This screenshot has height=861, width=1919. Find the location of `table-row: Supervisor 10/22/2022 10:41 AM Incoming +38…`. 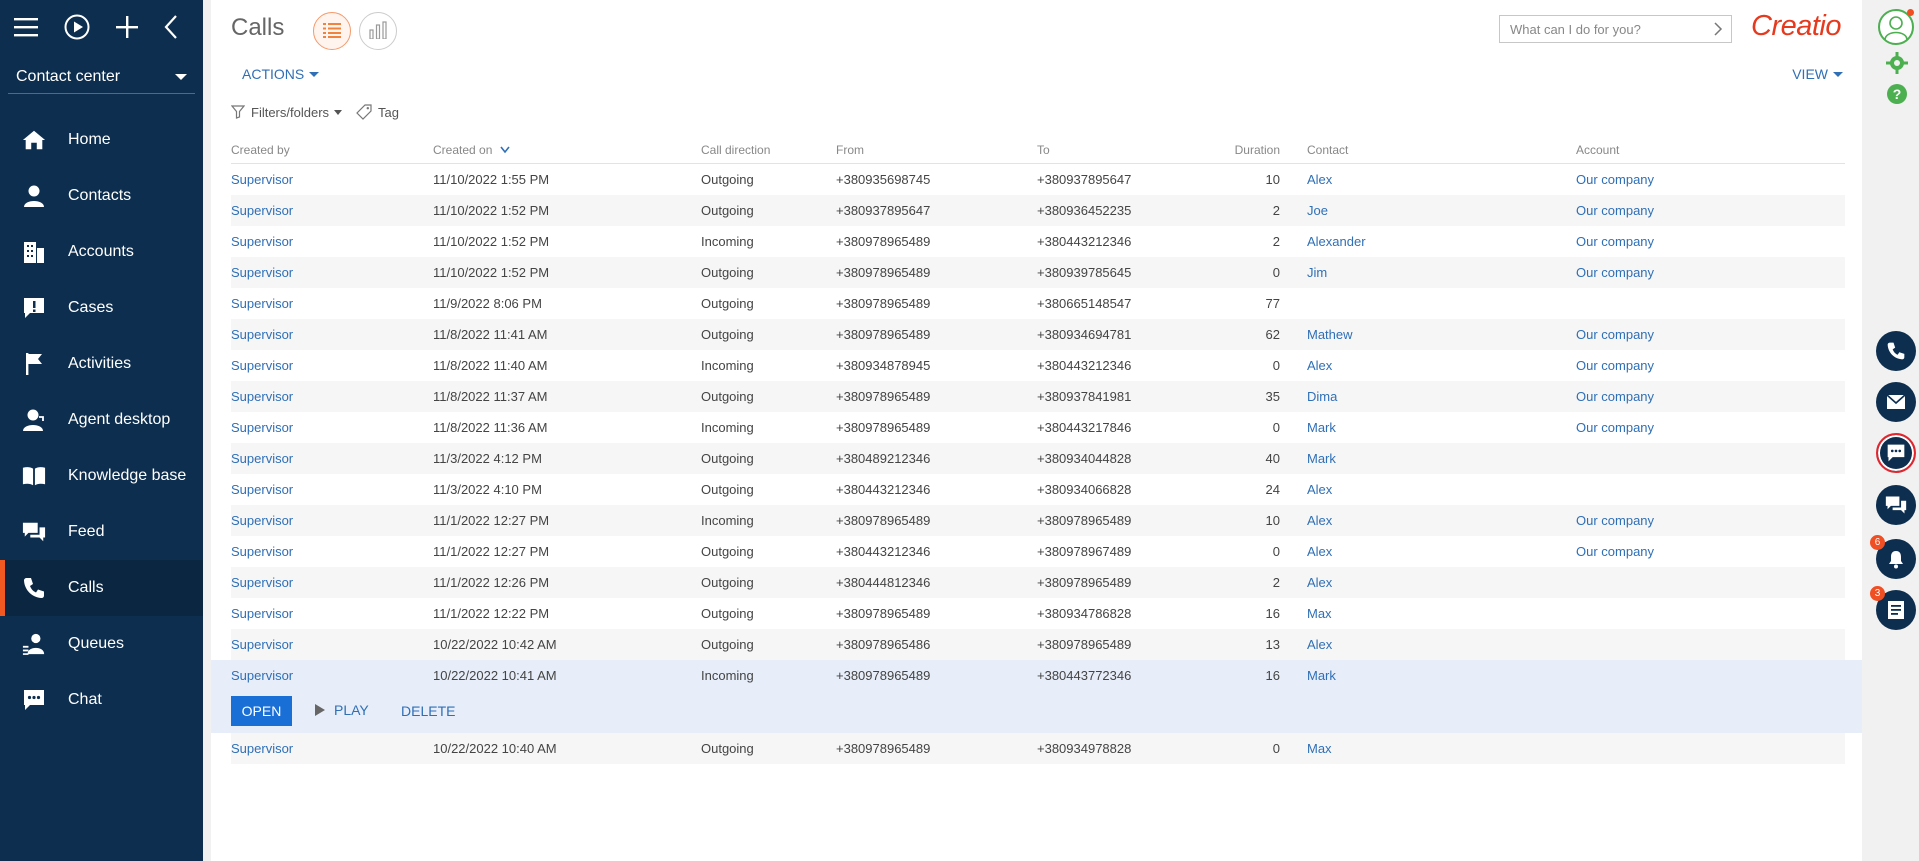

table-row: Supervisor 10/22/2022 10:41 AM Incoming +38… is located at coordinates (1036, 675).